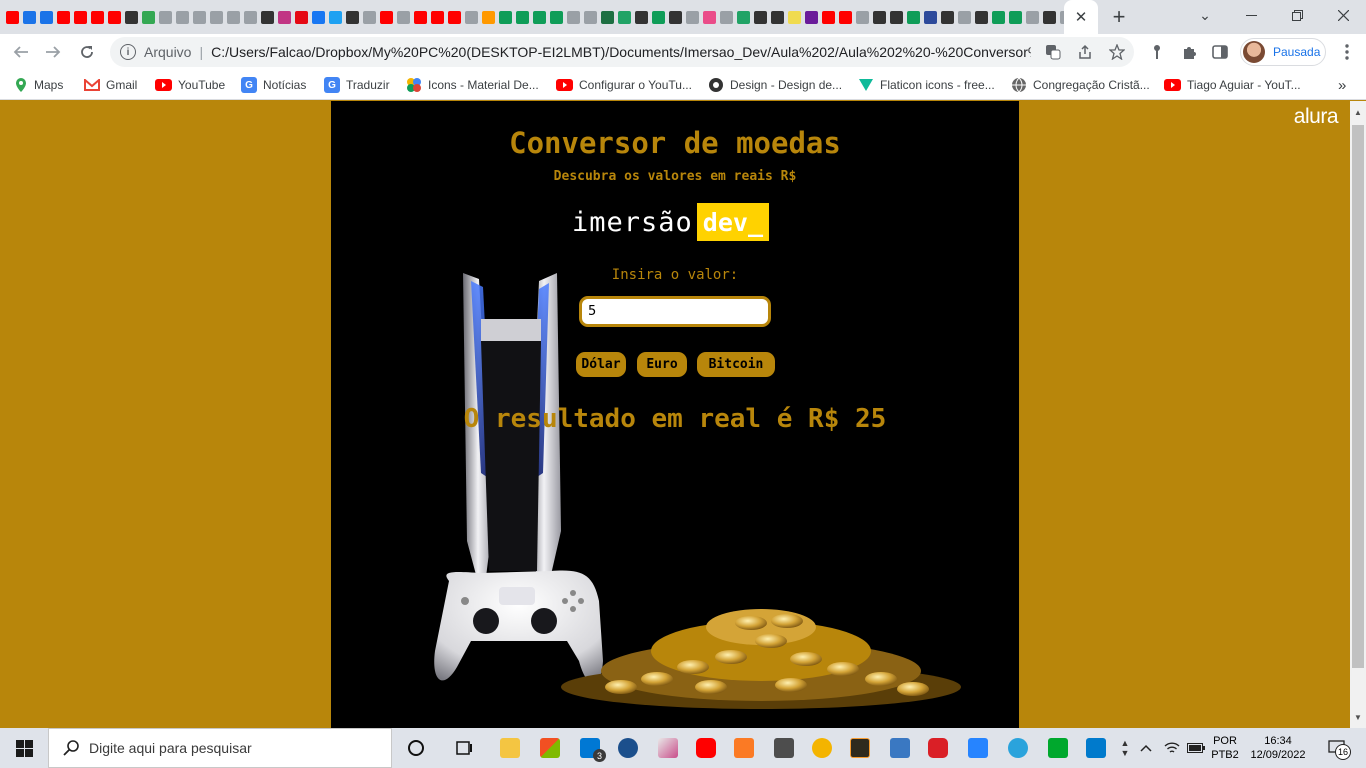 This screenshot has height=768, width=1366. Describe the element at coordinates (1172, 748) in the screenshot. I see `wifi-tray` at that location.